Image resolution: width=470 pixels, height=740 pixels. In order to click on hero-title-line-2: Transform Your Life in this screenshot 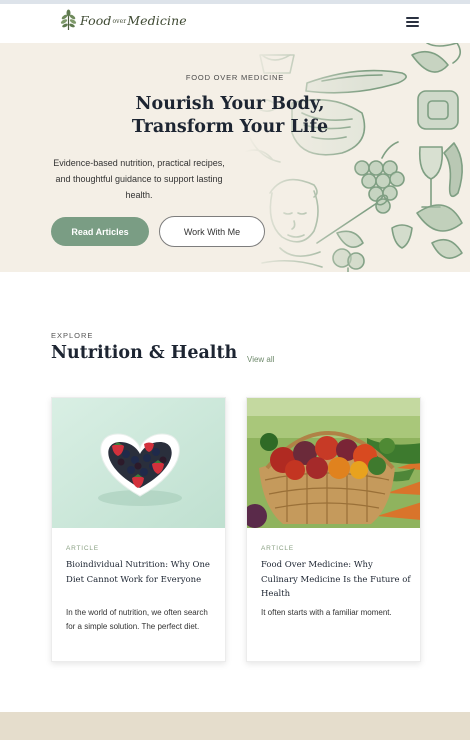, I will do `click(230, 127)`.